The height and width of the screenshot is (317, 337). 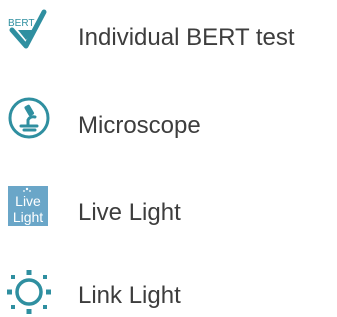 I want to click on bert-icon-text: BERT, so click(x=21, y=23).